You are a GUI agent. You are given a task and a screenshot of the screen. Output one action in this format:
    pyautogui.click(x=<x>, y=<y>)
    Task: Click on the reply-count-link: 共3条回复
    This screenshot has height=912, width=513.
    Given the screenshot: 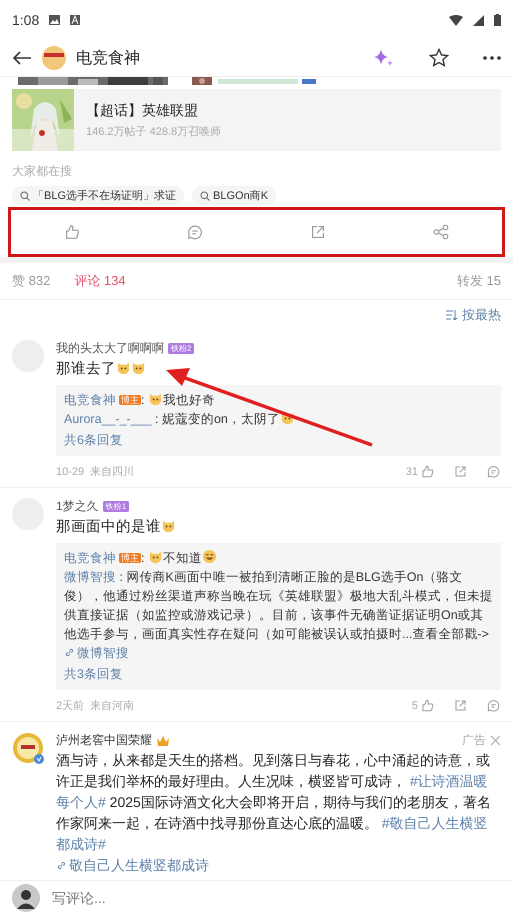 What is the action you would take?
    pyautogui.click(x=93, y=674)
    